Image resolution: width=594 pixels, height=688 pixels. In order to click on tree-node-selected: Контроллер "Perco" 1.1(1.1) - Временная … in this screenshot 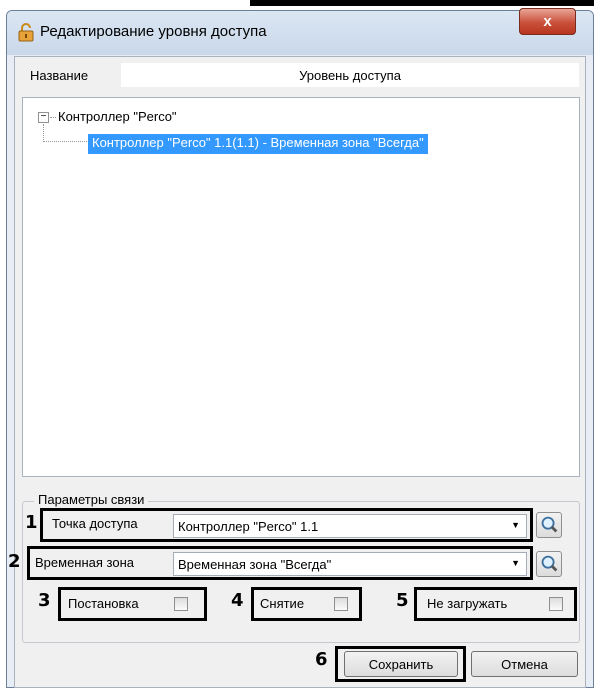, I will do `click(258, 144)`.